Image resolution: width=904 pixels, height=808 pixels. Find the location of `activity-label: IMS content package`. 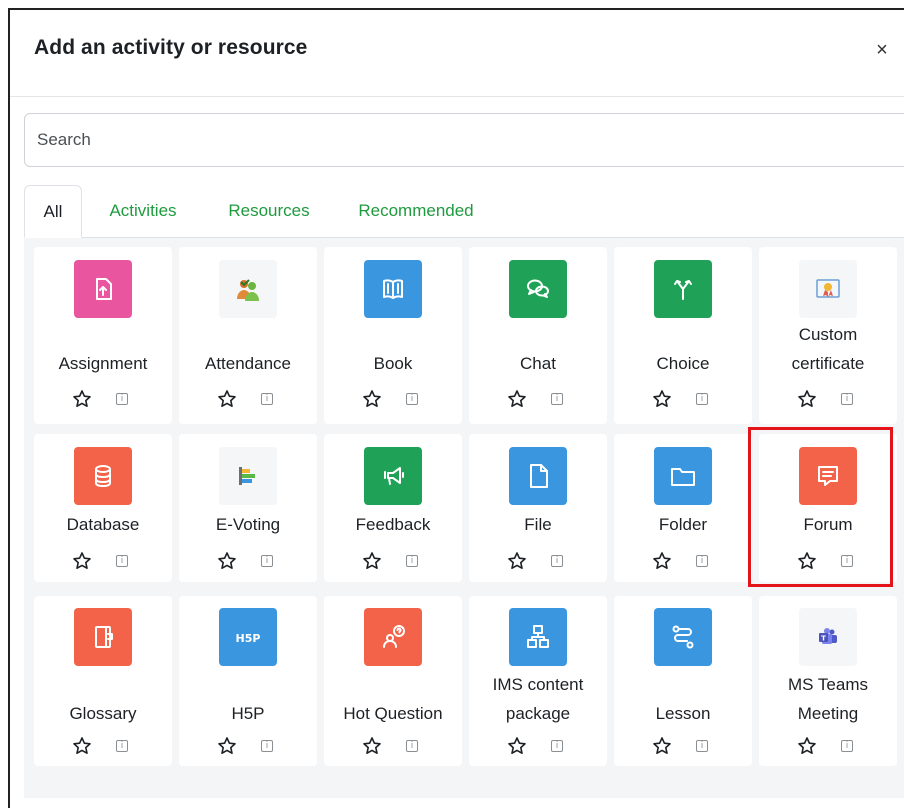

activity-label: IMS content package is located at coordinates (538, 699).